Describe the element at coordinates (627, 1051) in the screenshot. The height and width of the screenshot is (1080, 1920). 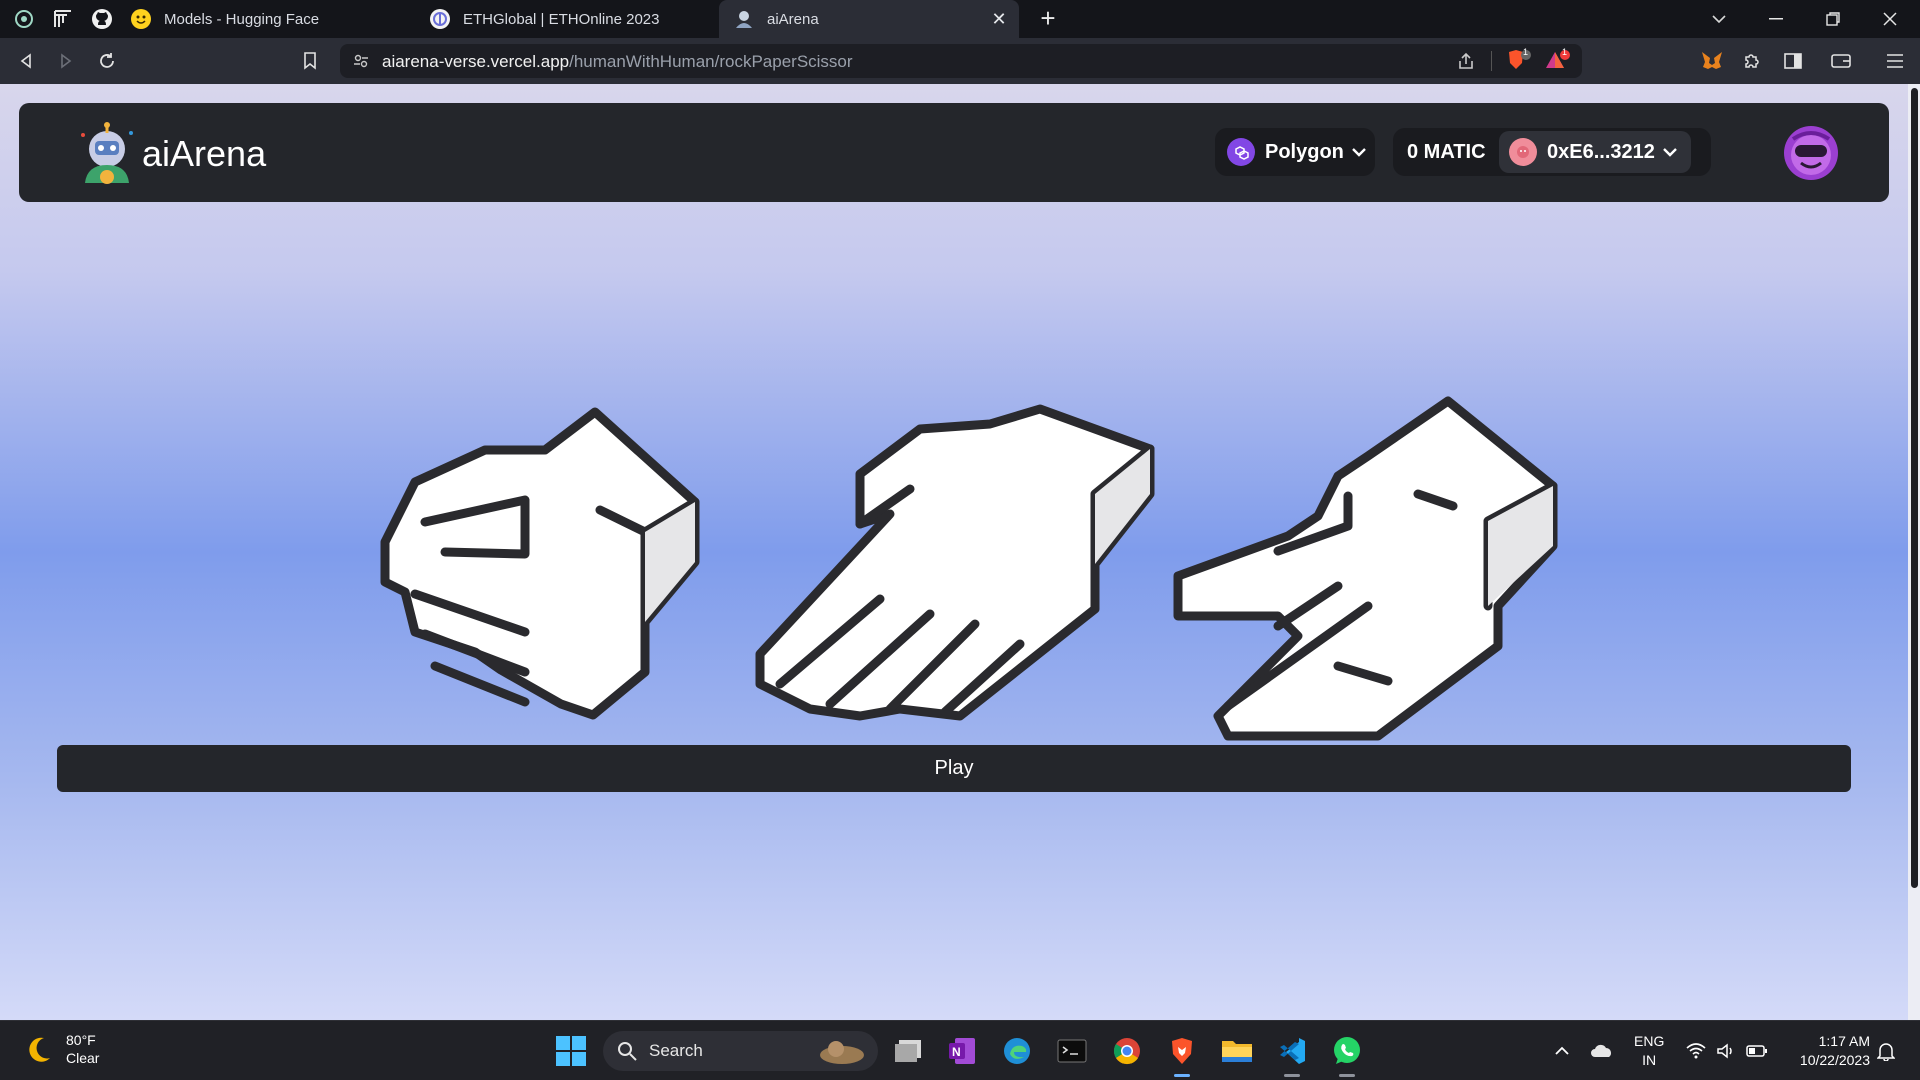
I see `search-icon` at that location.